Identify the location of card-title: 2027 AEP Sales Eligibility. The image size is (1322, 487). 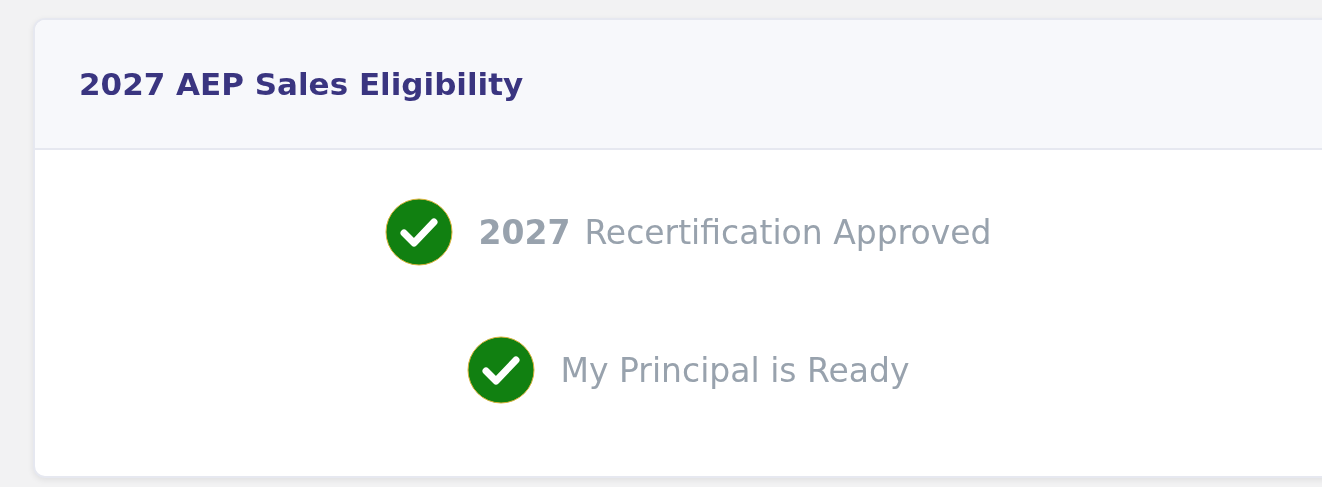
(301, 84).